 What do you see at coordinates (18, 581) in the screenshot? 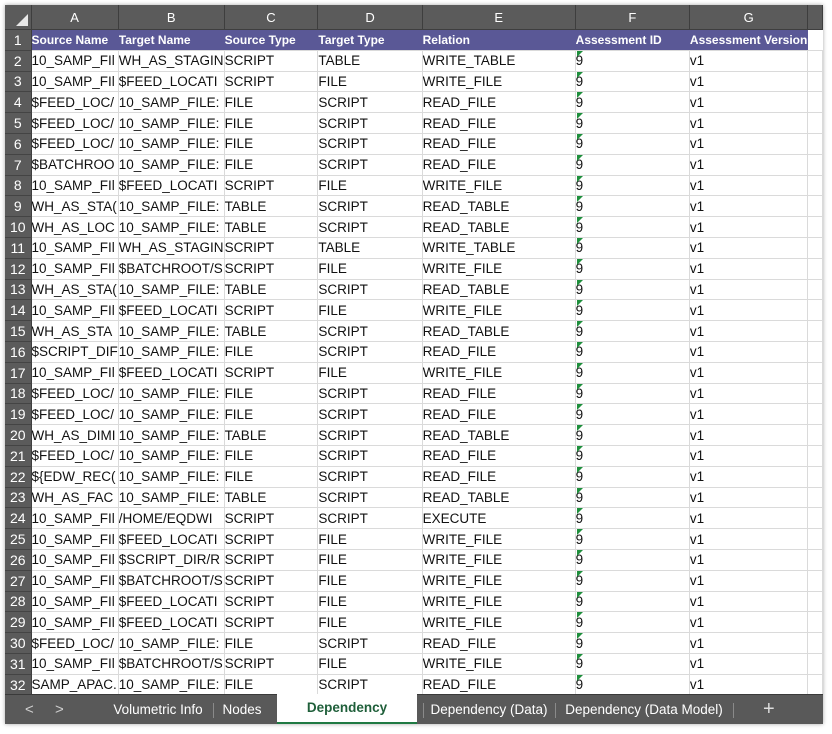
I see `row-number: 27` at bounding box center [18, 581].